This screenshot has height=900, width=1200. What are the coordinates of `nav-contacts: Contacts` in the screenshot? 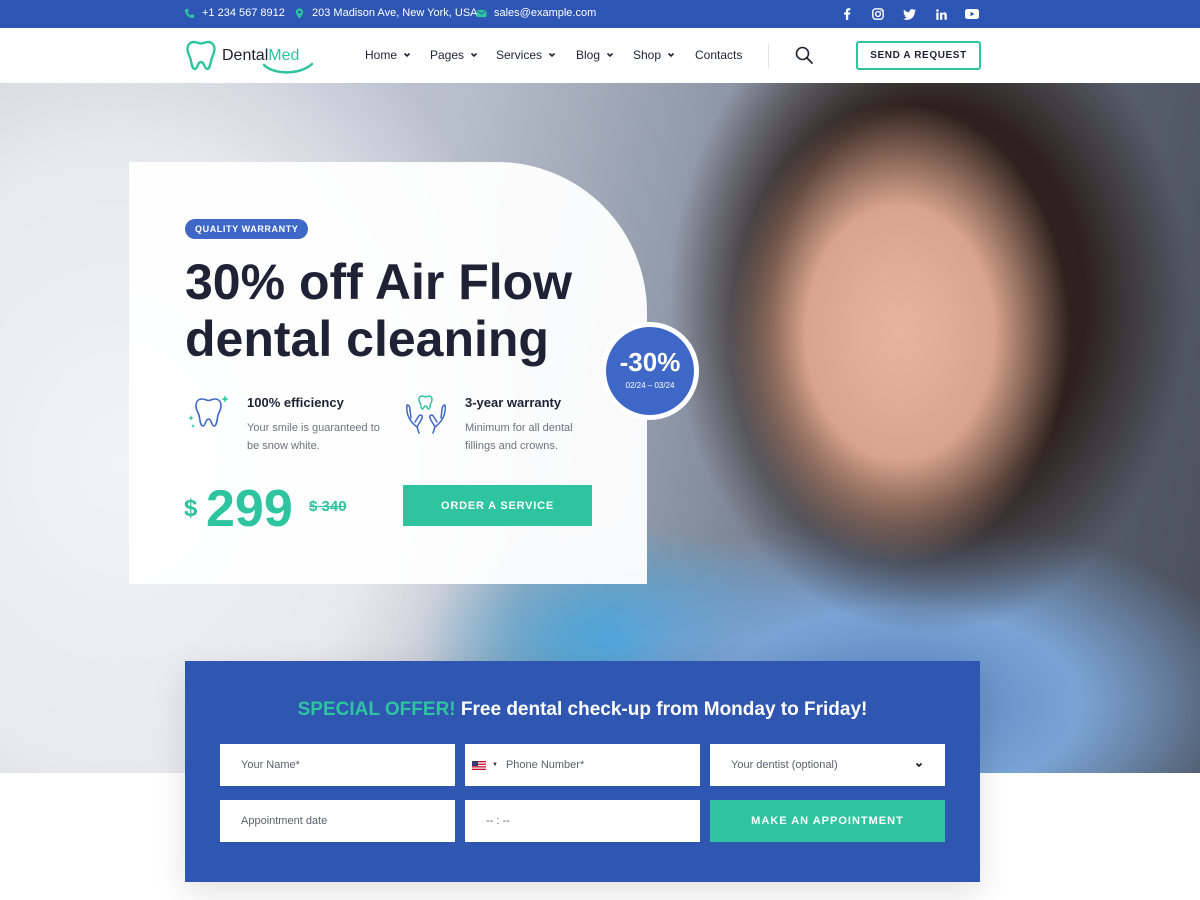 It's located at (718, 55).